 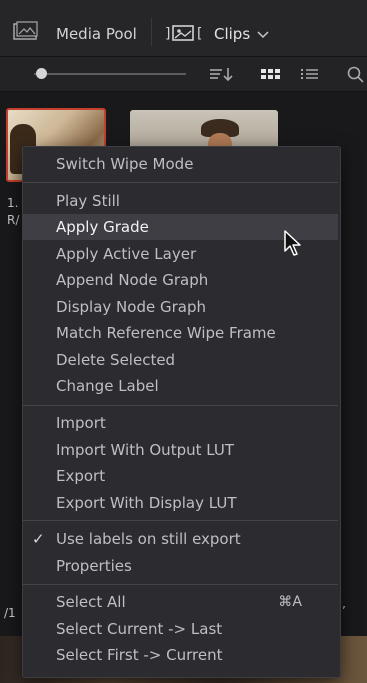 I want to click on menu-item-label: Switch Wipe Mode, so click(x=125, y=164).